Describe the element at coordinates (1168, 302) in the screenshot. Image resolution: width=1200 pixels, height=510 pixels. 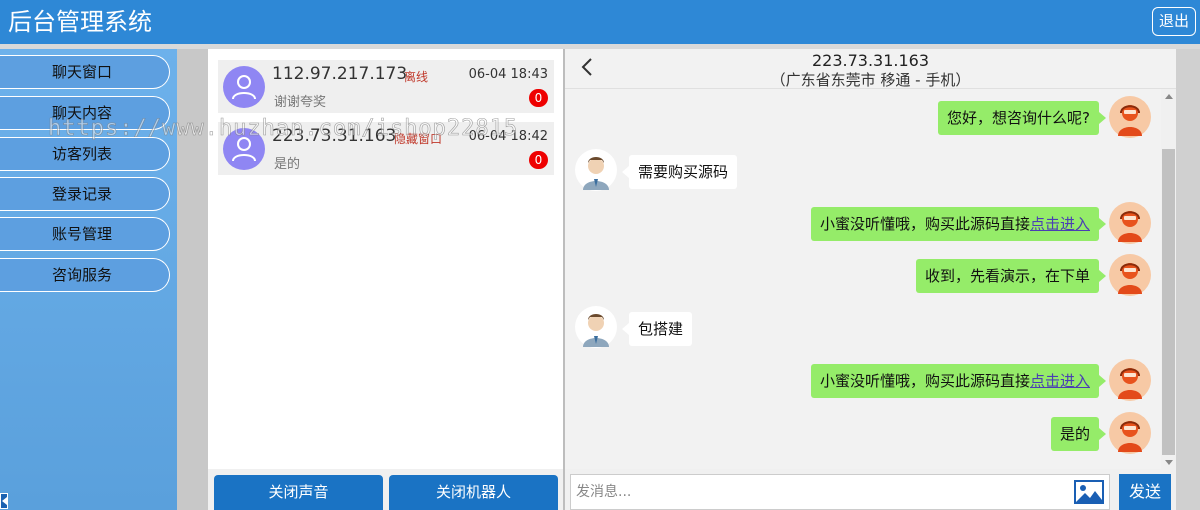
I see `scroll-thumb` at that location.